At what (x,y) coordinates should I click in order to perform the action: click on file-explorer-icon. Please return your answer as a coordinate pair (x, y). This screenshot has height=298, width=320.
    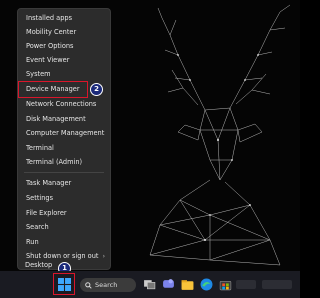
    Looking at the image, I should click on (187, 284).